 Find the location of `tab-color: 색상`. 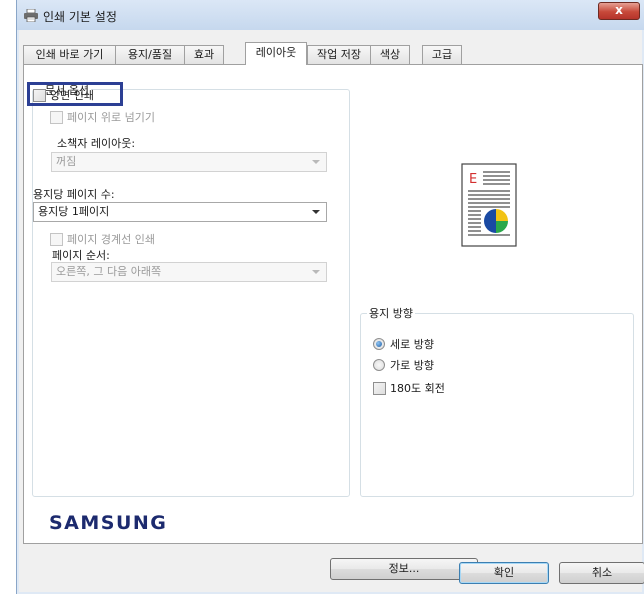

tab-color: 색상 is located at coordinates (390, 54).